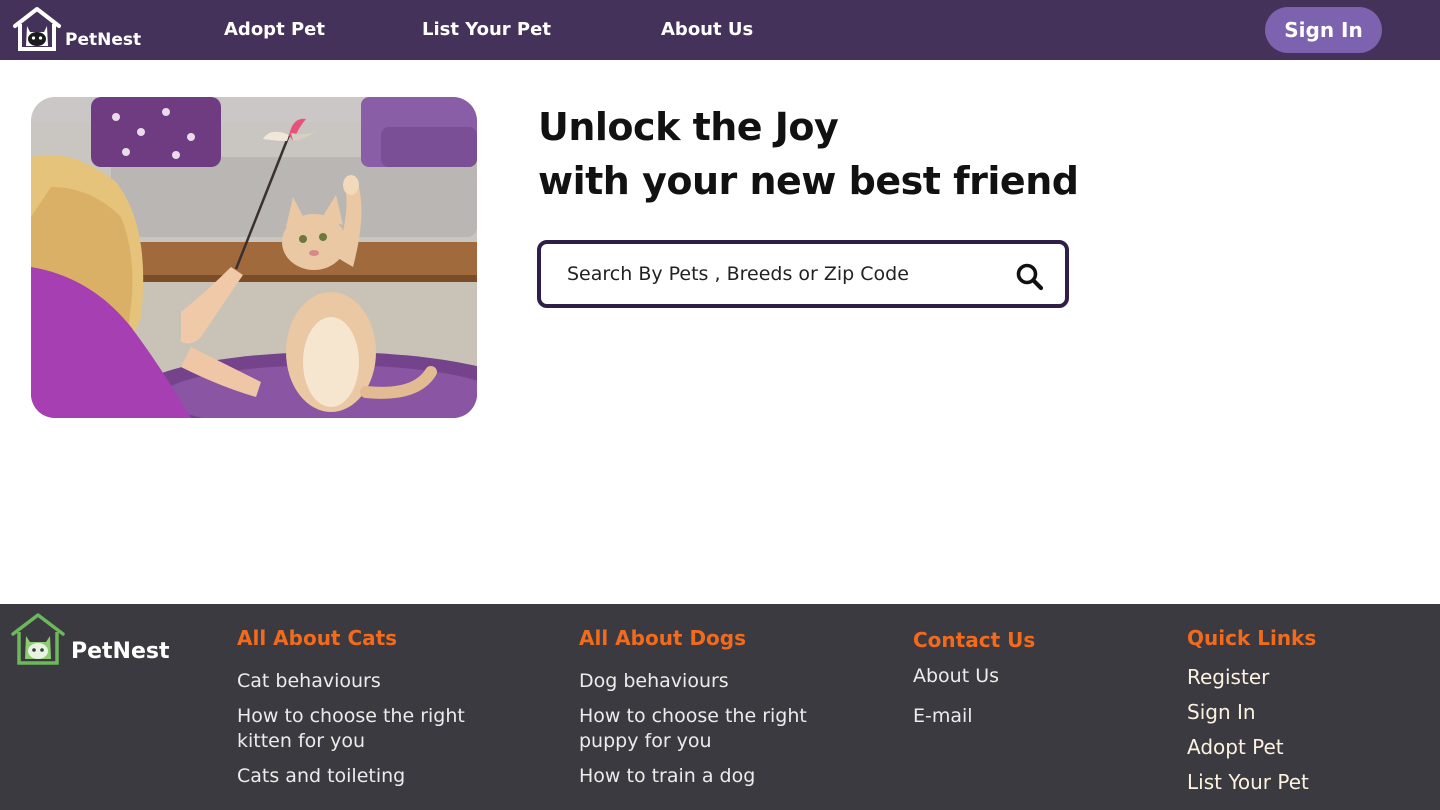 This screenshot has width=1440, height=810. Describe the element at coordinates (1252, 638) in the screenshot. I see `footer-heading-quick-links: Quick Links` at that location.